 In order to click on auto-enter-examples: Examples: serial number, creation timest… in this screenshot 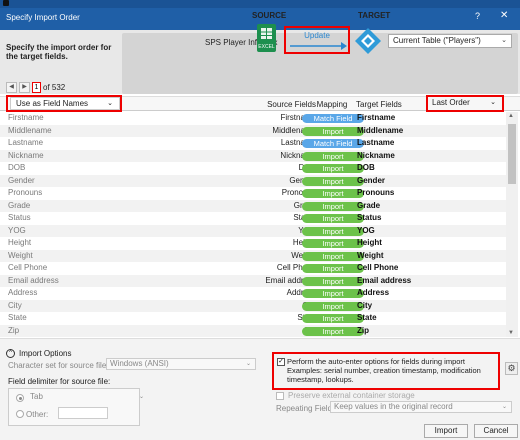, I will do `click(384, 375)`.